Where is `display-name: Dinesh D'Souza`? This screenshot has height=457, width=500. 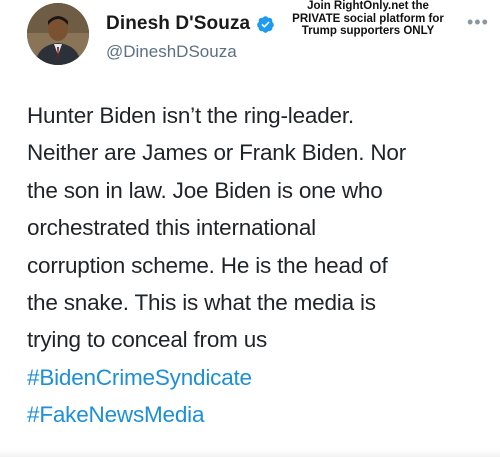 display-name: Dinesh D'Souza is located at coordinates (178, 24).